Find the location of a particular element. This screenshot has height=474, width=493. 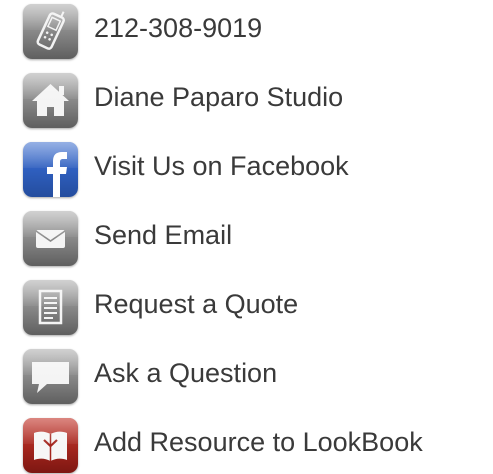

phone-number-label: 212-308-9019 is located at coordinates (178, 28).